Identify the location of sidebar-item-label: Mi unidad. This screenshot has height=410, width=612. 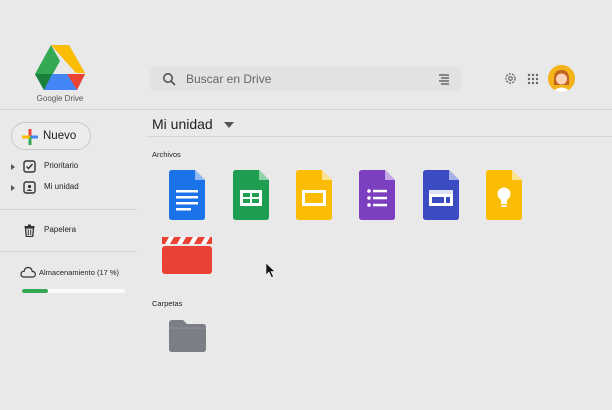
(61, 186).